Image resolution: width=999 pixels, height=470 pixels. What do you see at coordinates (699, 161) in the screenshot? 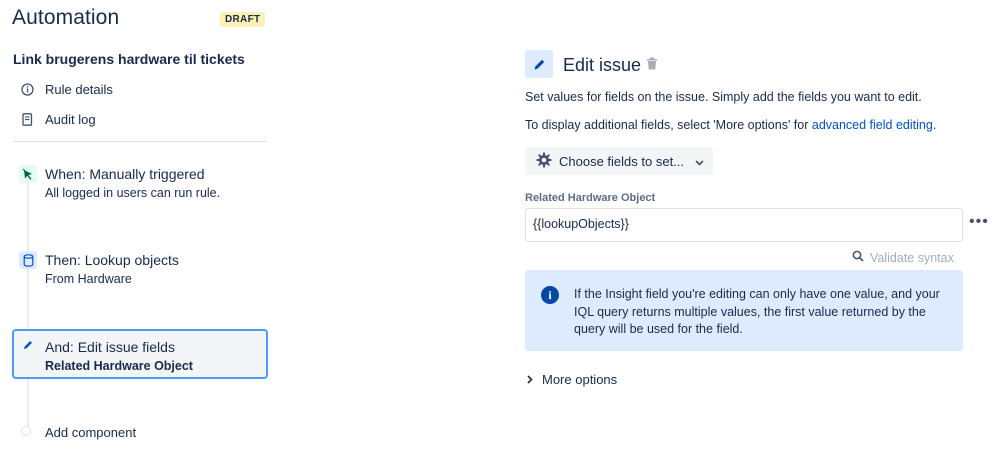
I see `chevron-down-icon` at bounding box center [699, 161].